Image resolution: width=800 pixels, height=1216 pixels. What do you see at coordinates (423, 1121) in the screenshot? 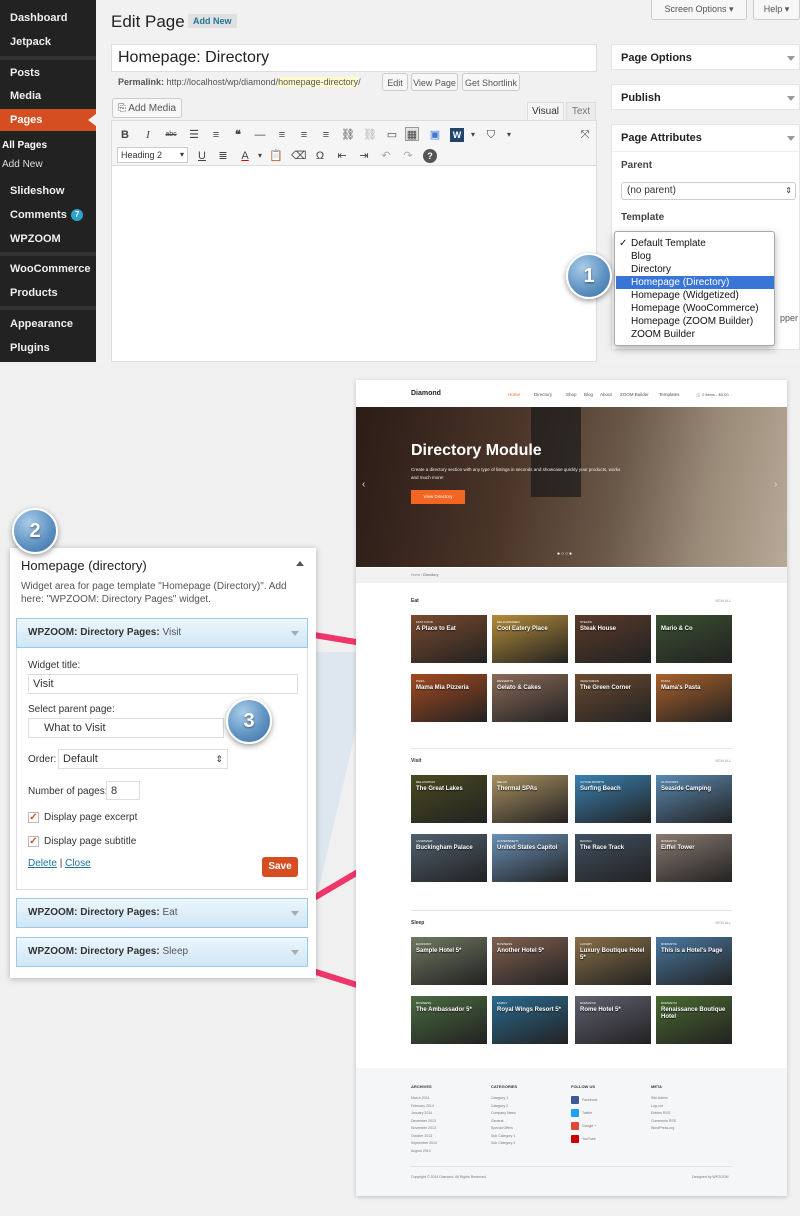
I see `footer-link: December 2013` at bounding box center [423, 1121].